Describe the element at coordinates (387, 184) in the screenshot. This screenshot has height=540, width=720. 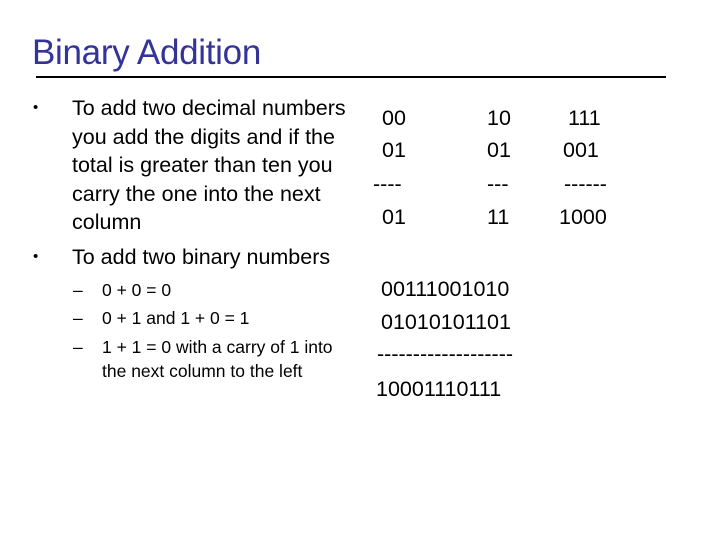
I see `example-1-line: ----` at that location.